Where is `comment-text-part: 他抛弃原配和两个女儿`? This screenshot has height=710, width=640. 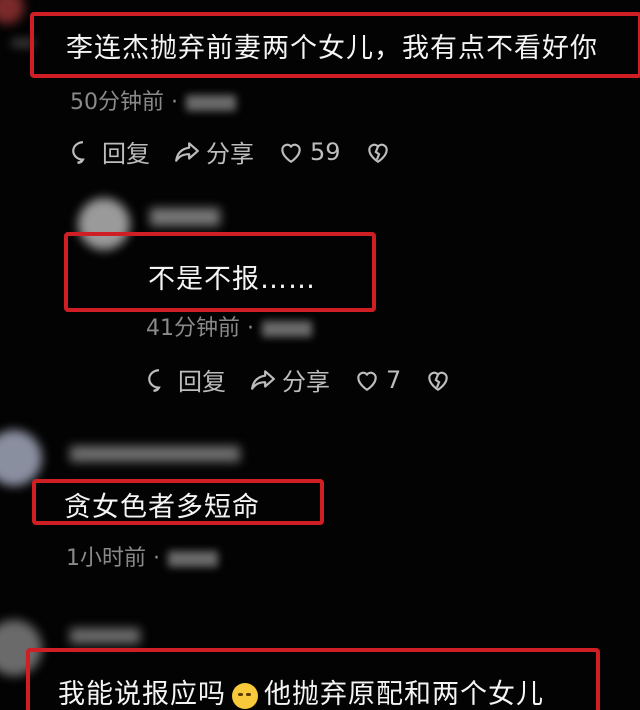 comment-text-part: 他抛弃原配和两个女儿 is located at coordinates (404, 694).